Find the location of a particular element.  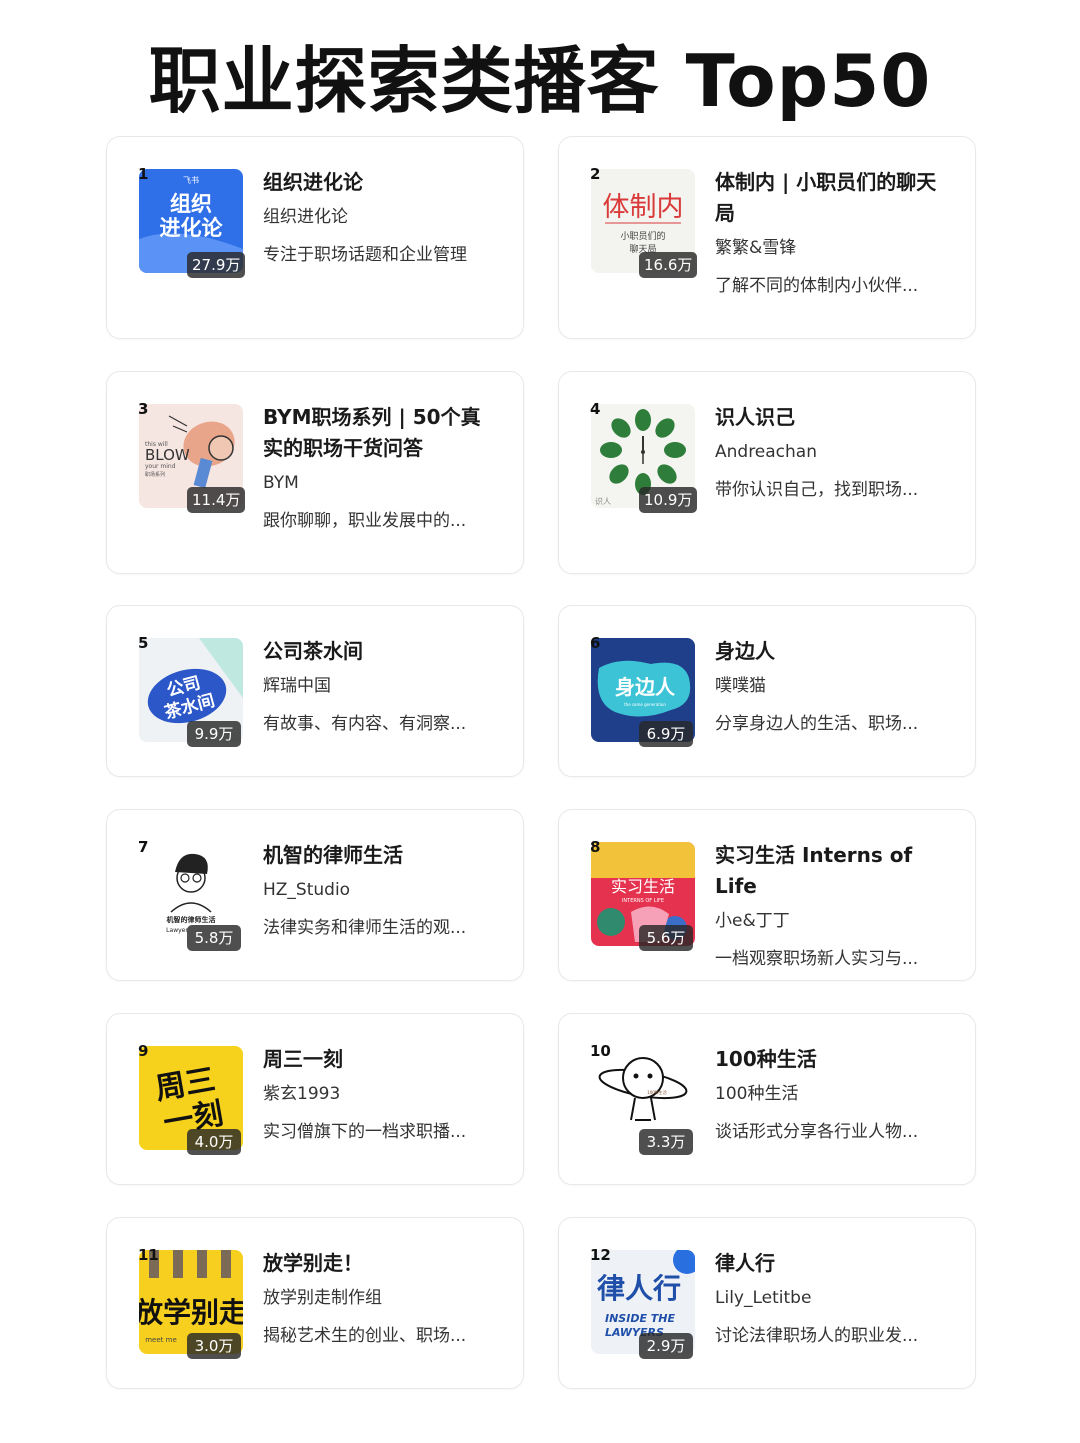

podcast-author: HZ_Studio is located at coordinates (307, 890).